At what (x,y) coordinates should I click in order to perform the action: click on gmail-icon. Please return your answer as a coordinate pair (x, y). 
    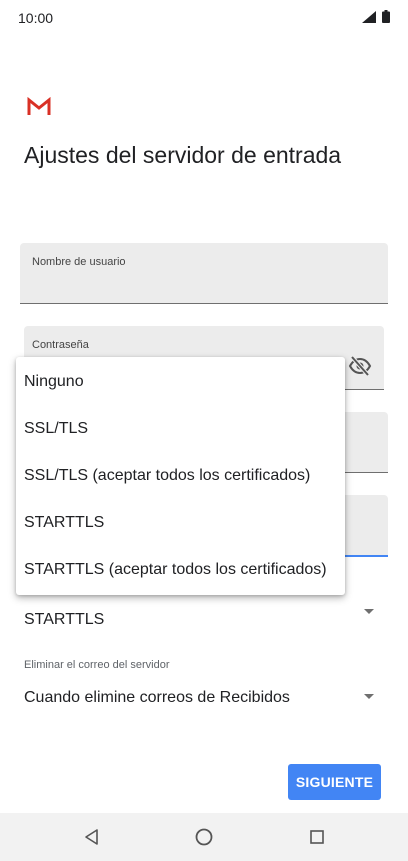
    Looking at the image, I should click on (39, 106).